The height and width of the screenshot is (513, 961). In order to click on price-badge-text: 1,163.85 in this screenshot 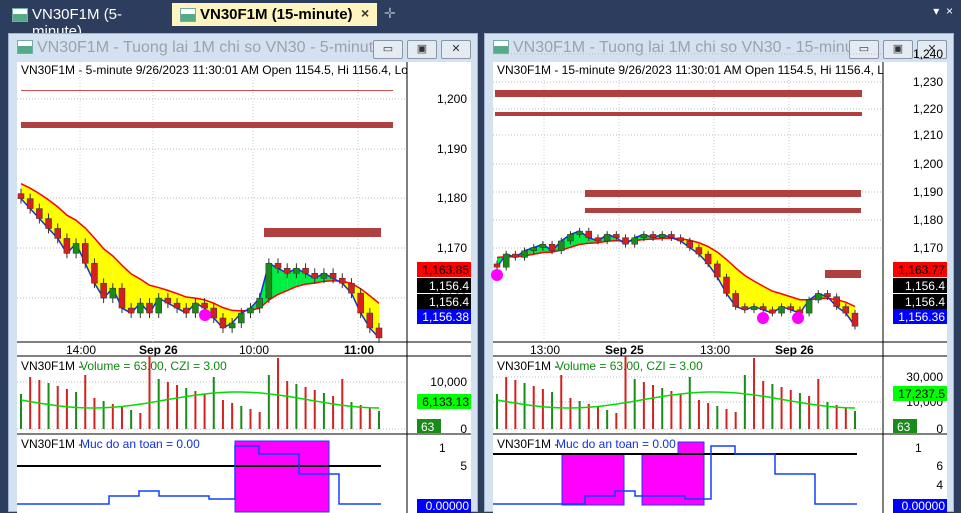, I will do `click(445, 270)`.